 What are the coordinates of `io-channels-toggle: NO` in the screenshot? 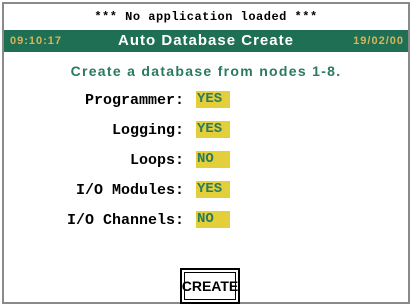 It's located at (213, 219).